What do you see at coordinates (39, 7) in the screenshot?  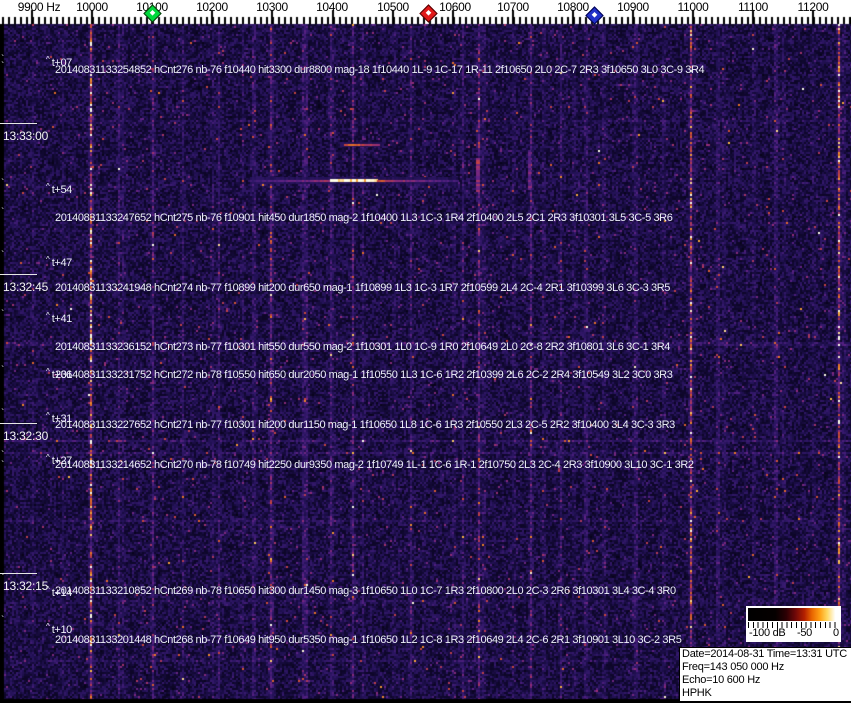 I see `freq-axis-label: 9900 Hz` at bounding box center [39, 7].